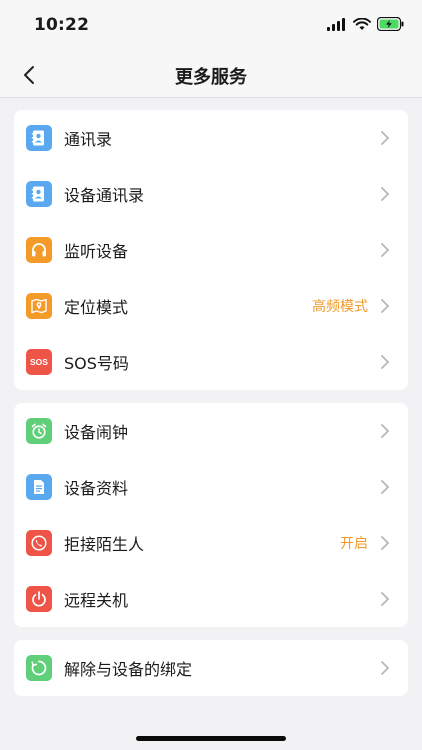  What do you see at coordinates (104, 544) in the screenshot?
I see `menu-item-label: 拒接陌生人` at bounding box center [104, 544].